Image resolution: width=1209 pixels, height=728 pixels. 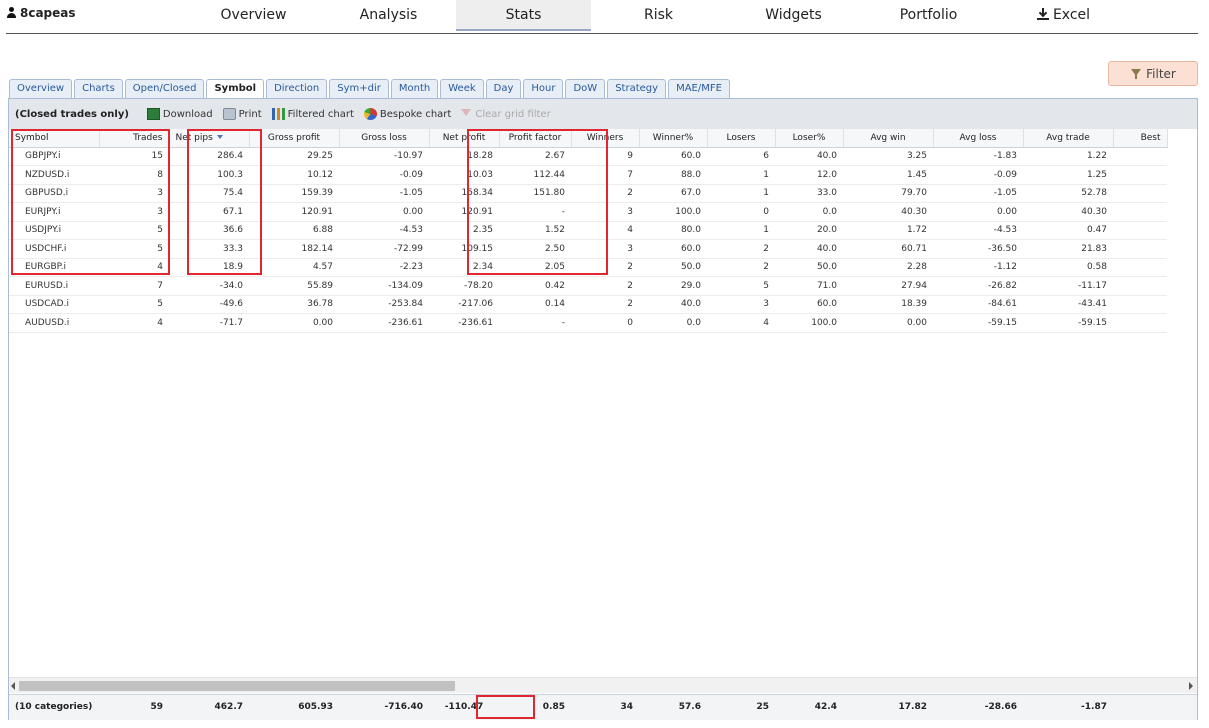 I want to click on sort-descending-icon, so click(x=219, y=136).